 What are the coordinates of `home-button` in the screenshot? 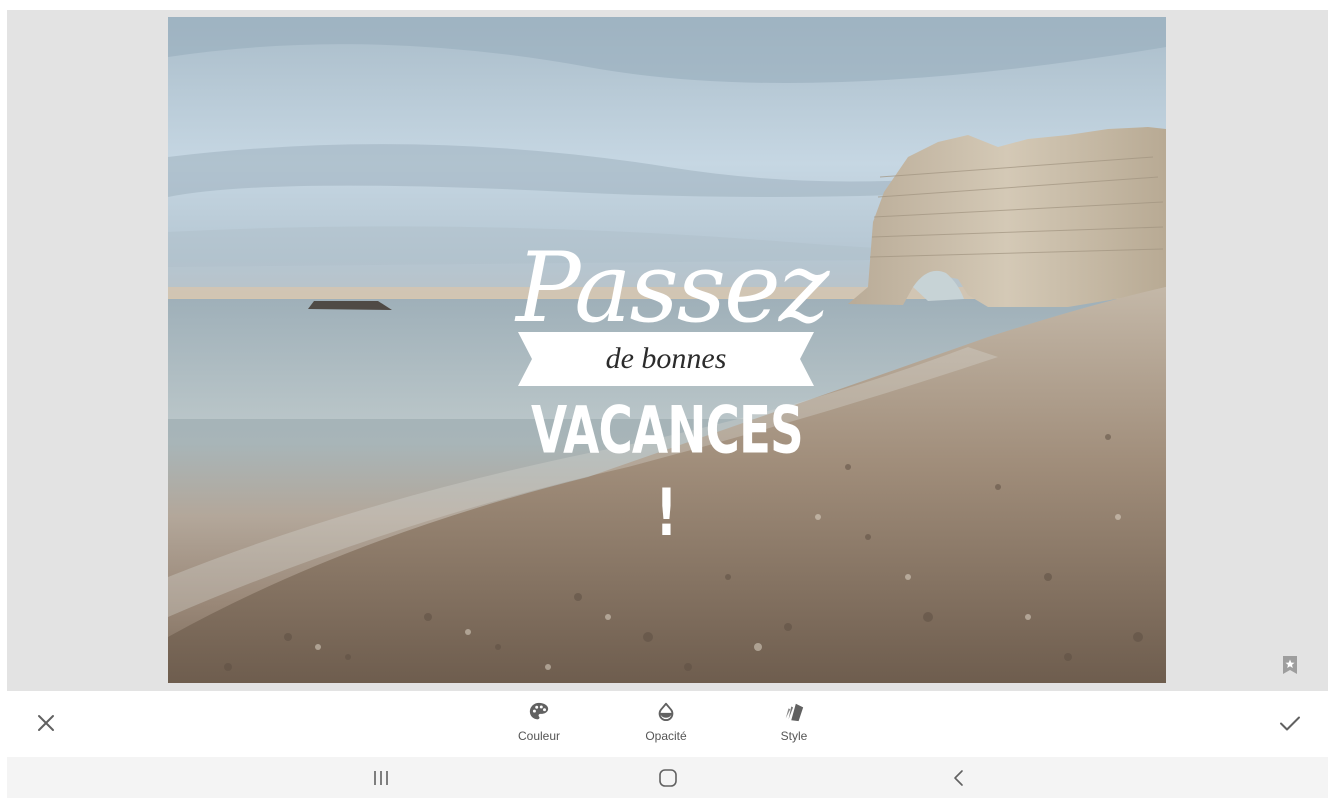 It's located at (668, 778).